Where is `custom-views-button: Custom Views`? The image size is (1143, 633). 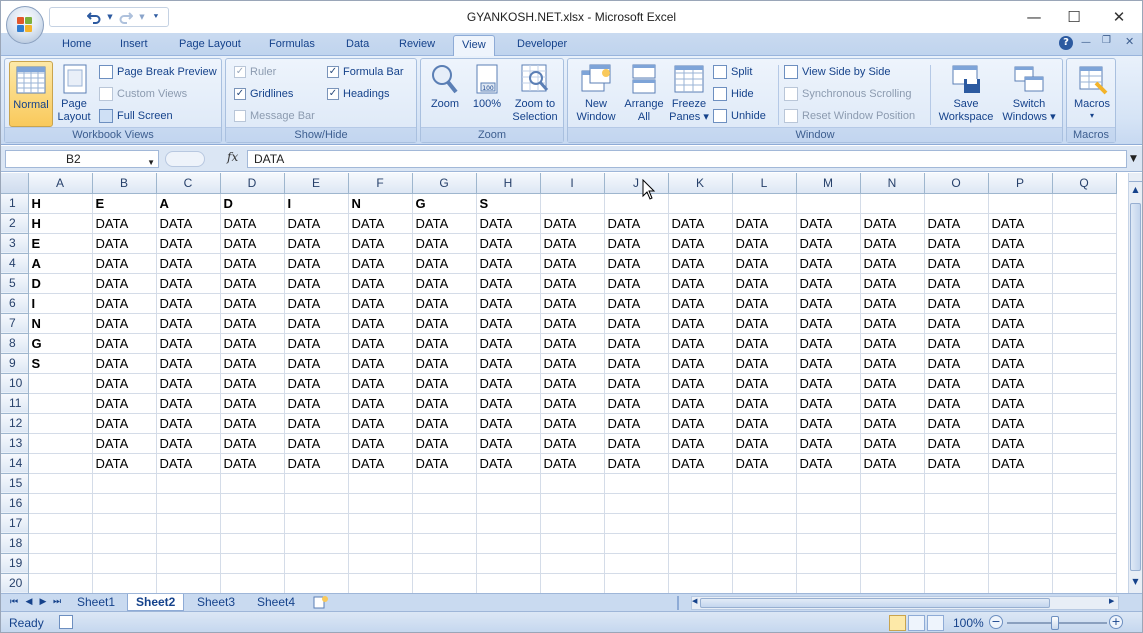
custom-views-button: Custom Views is located at coordinates (143, 94).